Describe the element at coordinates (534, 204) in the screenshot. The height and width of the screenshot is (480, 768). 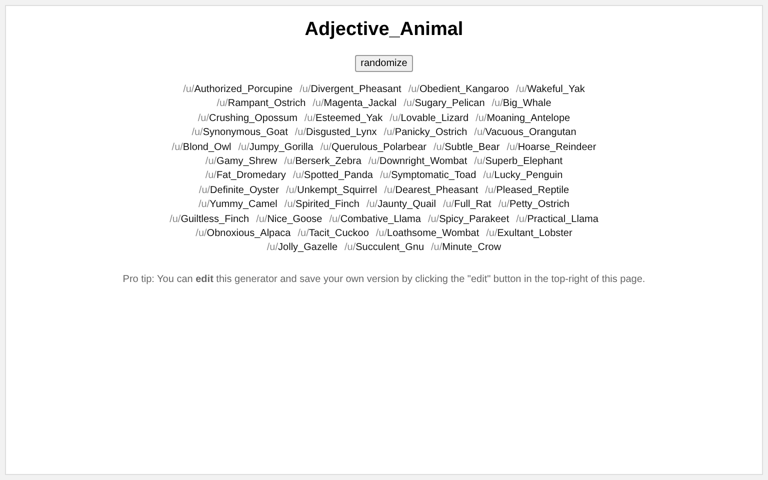
I see `username-text: /u/Petty_Ostrich` at that location.